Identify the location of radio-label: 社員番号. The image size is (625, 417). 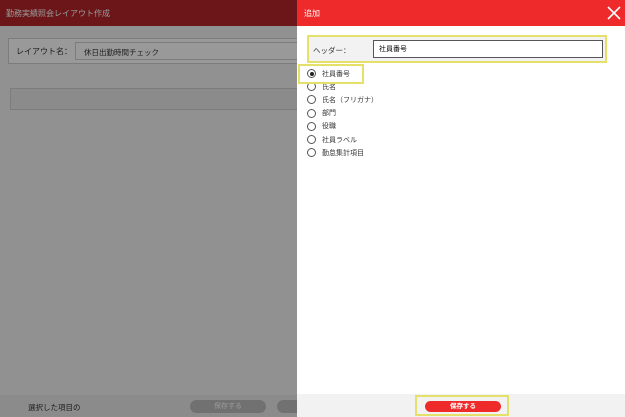
(336, 73).